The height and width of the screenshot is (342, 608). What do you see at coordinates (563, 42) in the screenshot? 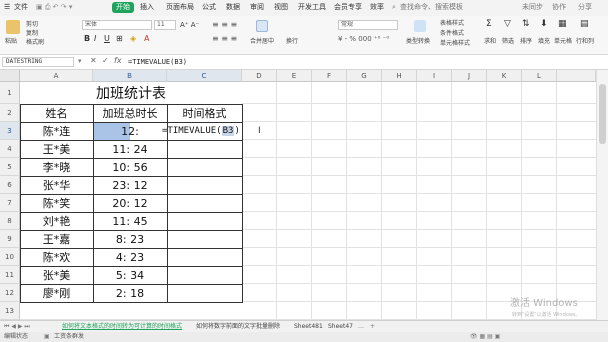
I see `cell-button: 单元格` at bounding box center [563, 42].